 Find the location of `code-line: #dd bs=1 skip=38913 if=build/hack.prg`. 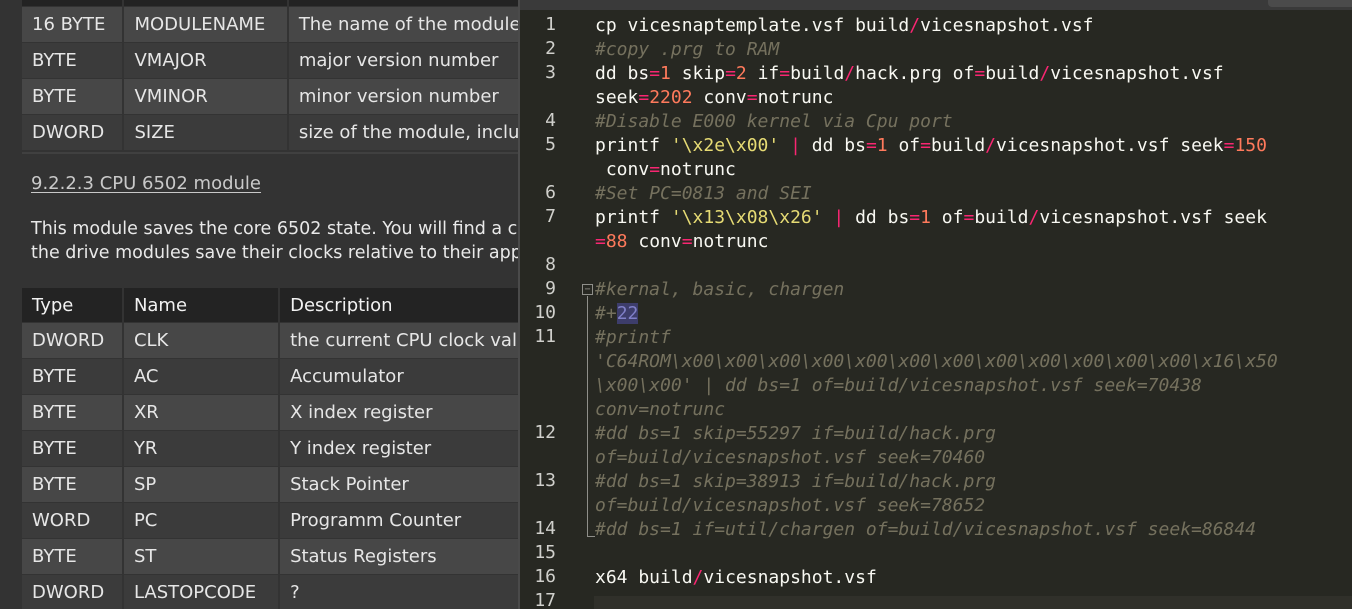

code-line: #dd bs=1 skip=38913 if=build/hack.prg is located at coordinates (795, 482).